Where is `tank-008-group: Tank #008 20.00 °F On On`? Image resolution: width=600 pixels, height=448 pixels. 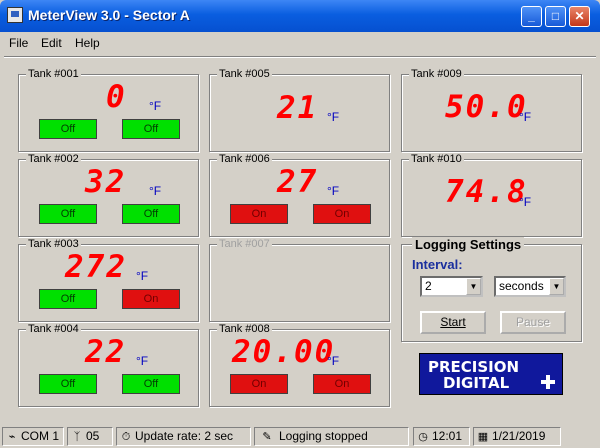 tank-008-group: Tank #008 20.00 °F On On is located at coordinates (299, 365).